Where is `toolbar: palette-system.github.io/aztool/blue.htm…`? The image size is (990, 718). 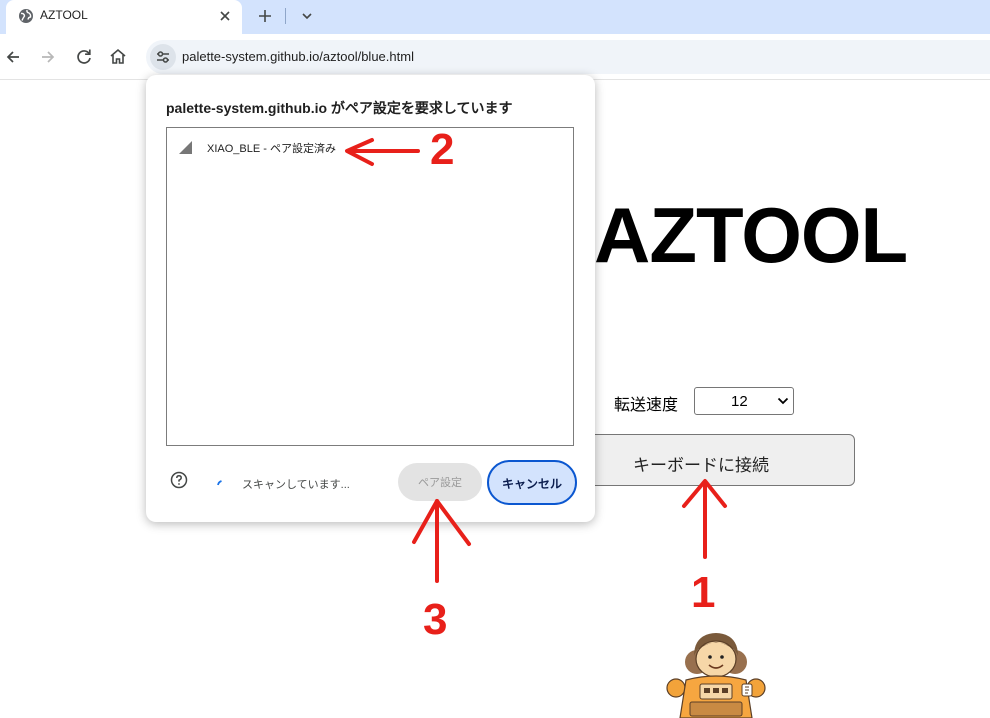
toolbar: palette-system.github.io/aztool/blue.htm… is located at coordinates (495, 57).